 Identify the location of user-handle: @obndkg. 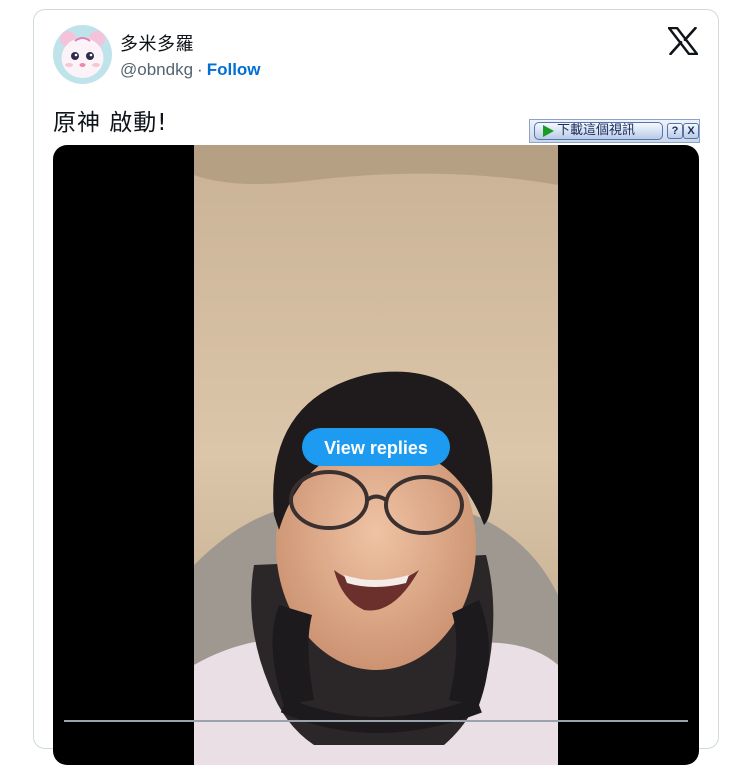
(156, 69).